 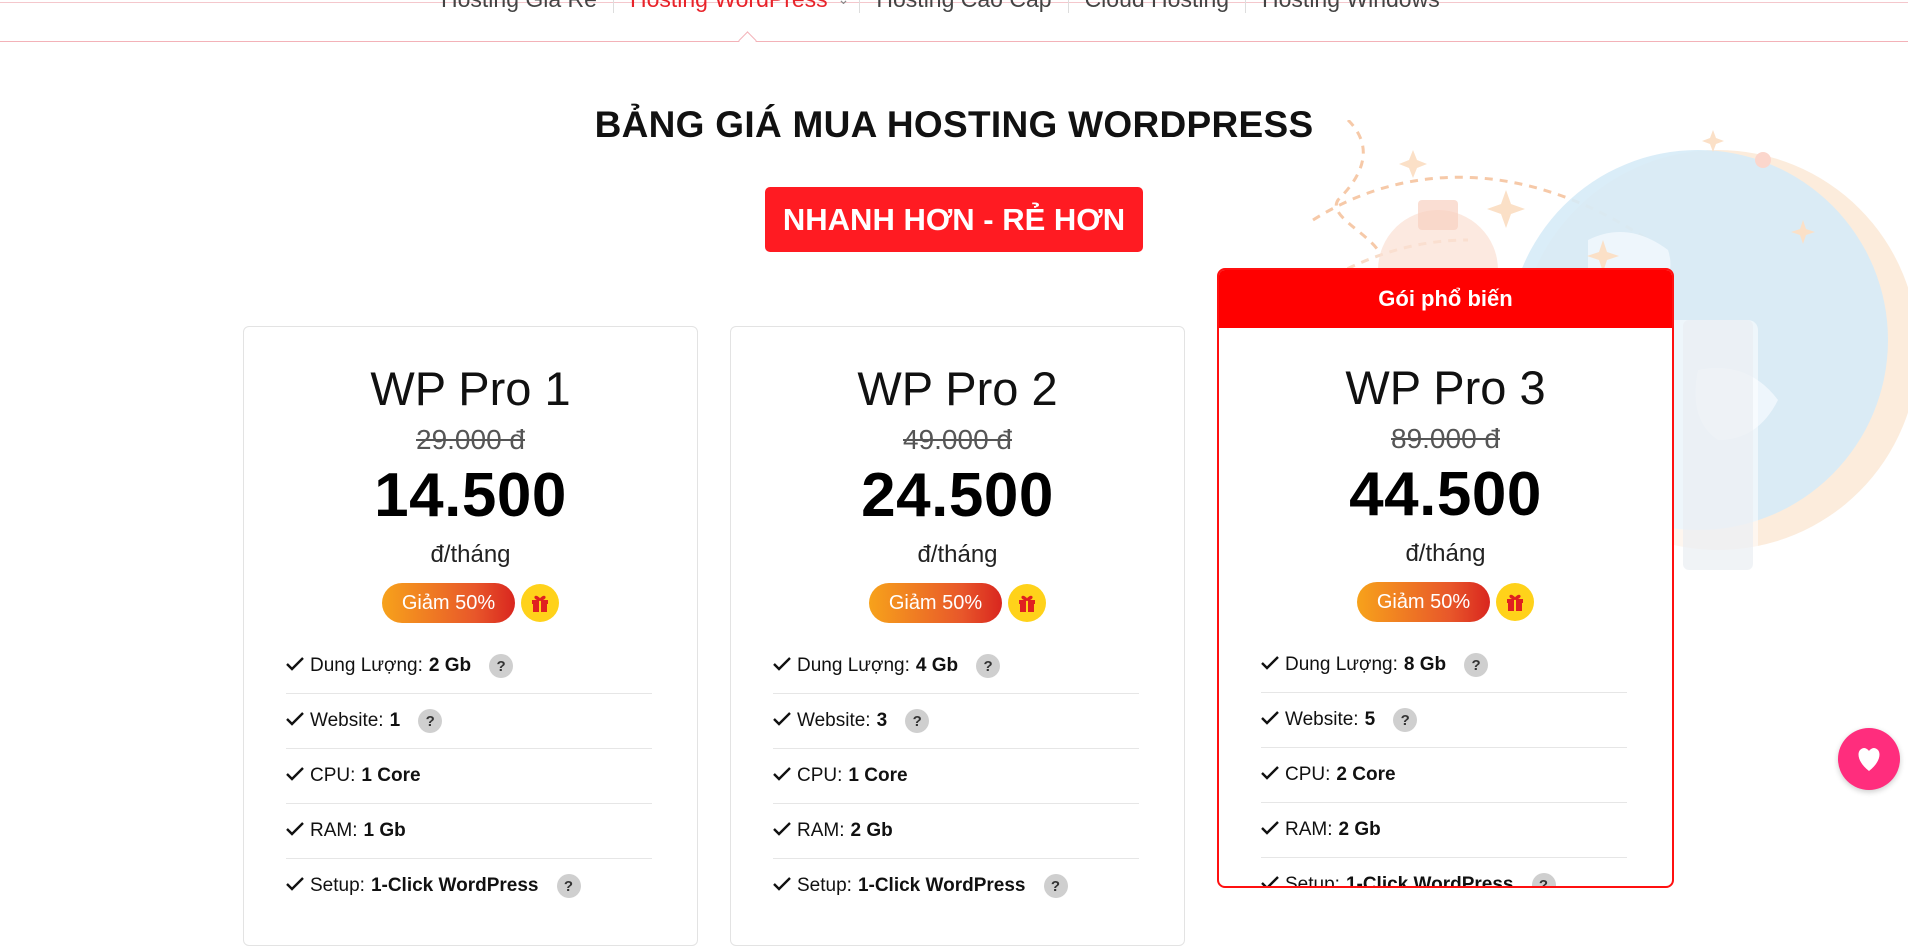 What do you see at coordinates (954, 219) in the screenshot?
I see `cta-button: NHANH HƠN - RẺ HƠN` at bounding box center [954, 219].